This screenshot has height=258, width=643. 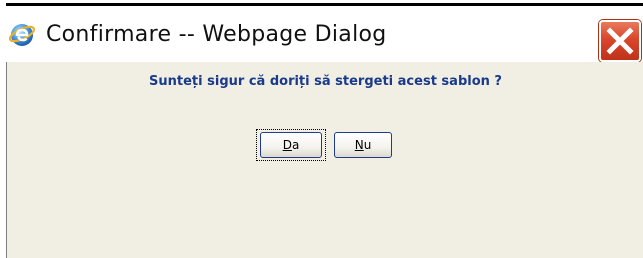 What do you see at coordinates (287, 145) in the screenshot?
I see `yes-accesskey: D` at bounding box center [287, 145].